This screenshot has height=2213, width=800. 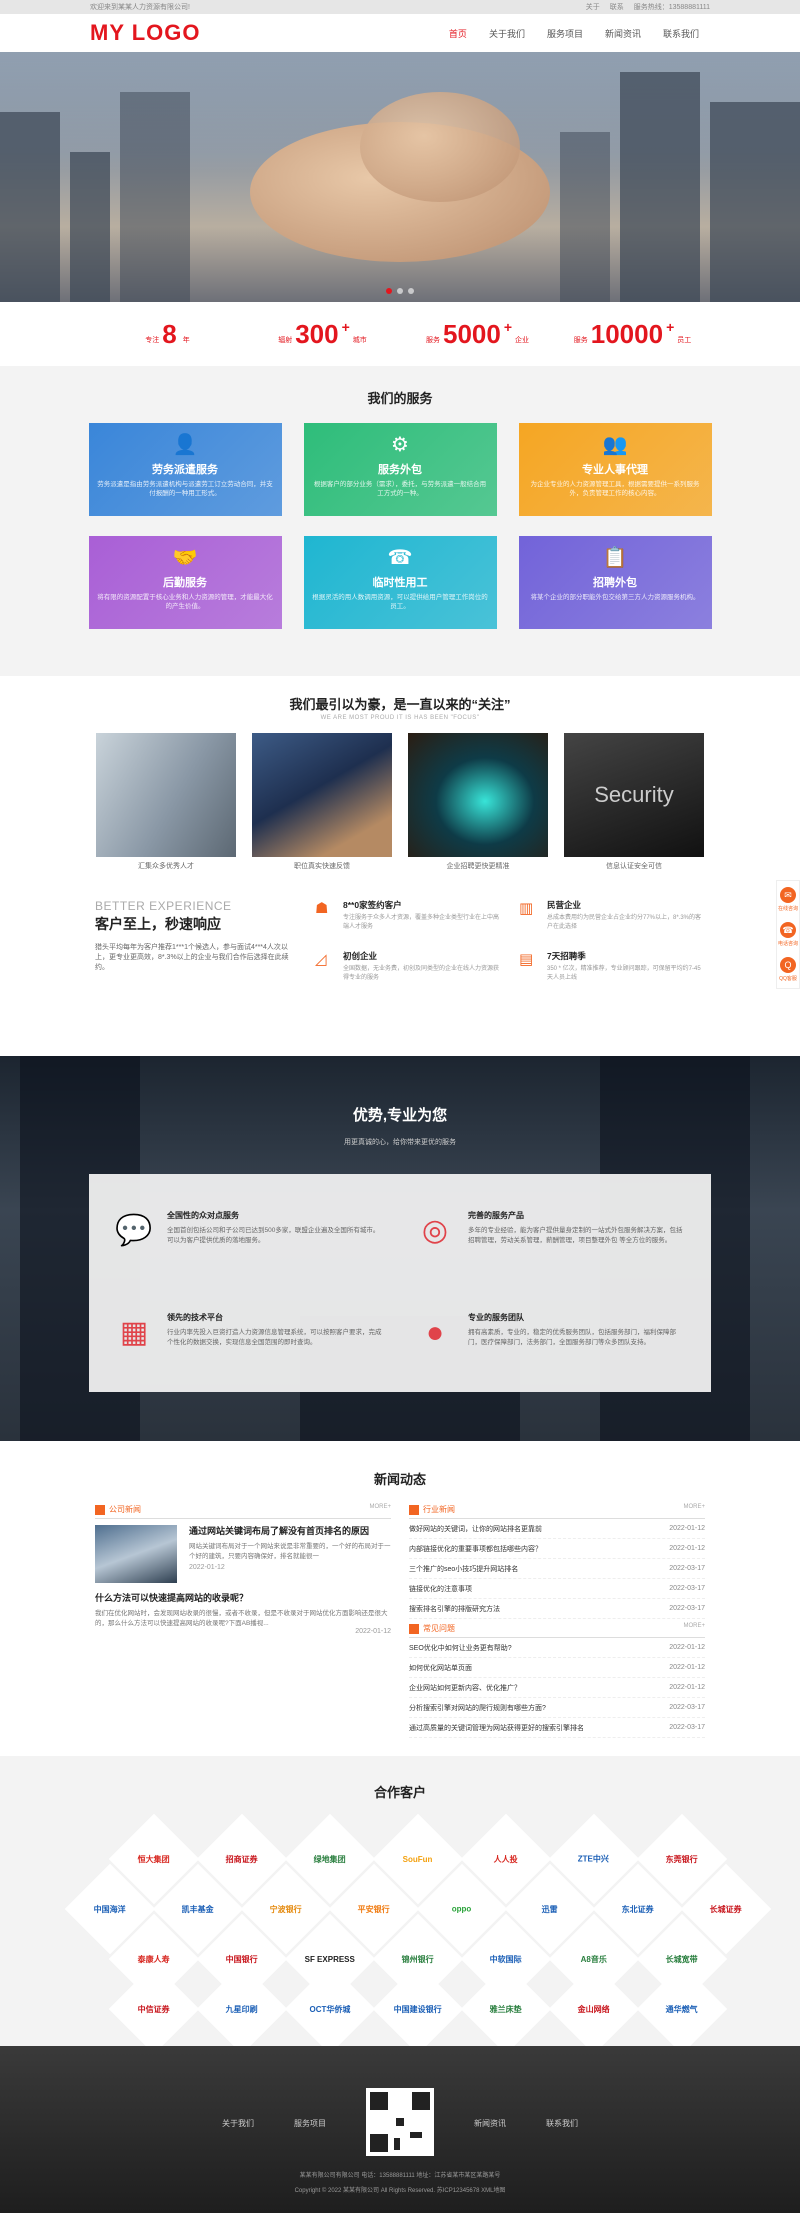 I want to click on news-list-item: 链接优化的注意事项 2022-03-17, so click(x=557, y=1589).